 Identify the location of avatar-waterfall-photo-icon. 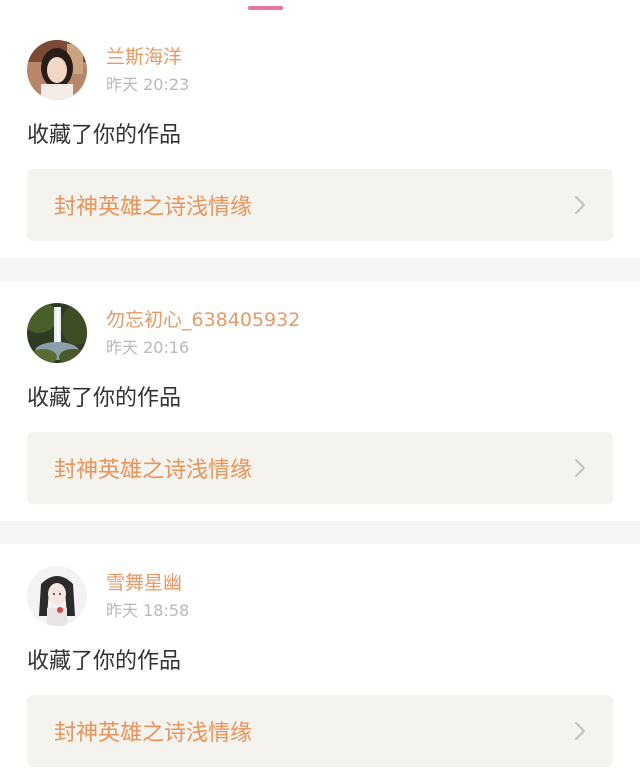
(57, 333).